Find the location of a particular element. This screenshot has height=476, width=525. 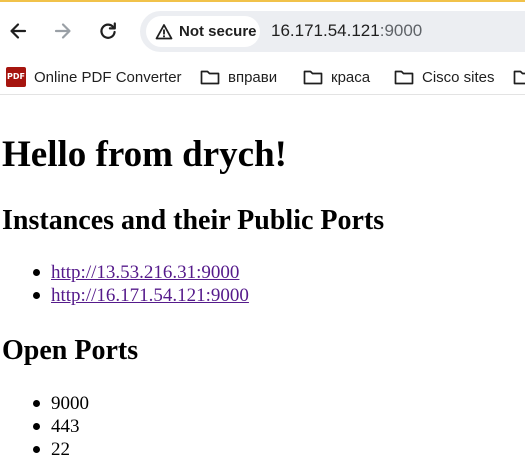

browser-toolbar: Not secure 16.171.54.121:9000 is located at coordinates (262, 30).